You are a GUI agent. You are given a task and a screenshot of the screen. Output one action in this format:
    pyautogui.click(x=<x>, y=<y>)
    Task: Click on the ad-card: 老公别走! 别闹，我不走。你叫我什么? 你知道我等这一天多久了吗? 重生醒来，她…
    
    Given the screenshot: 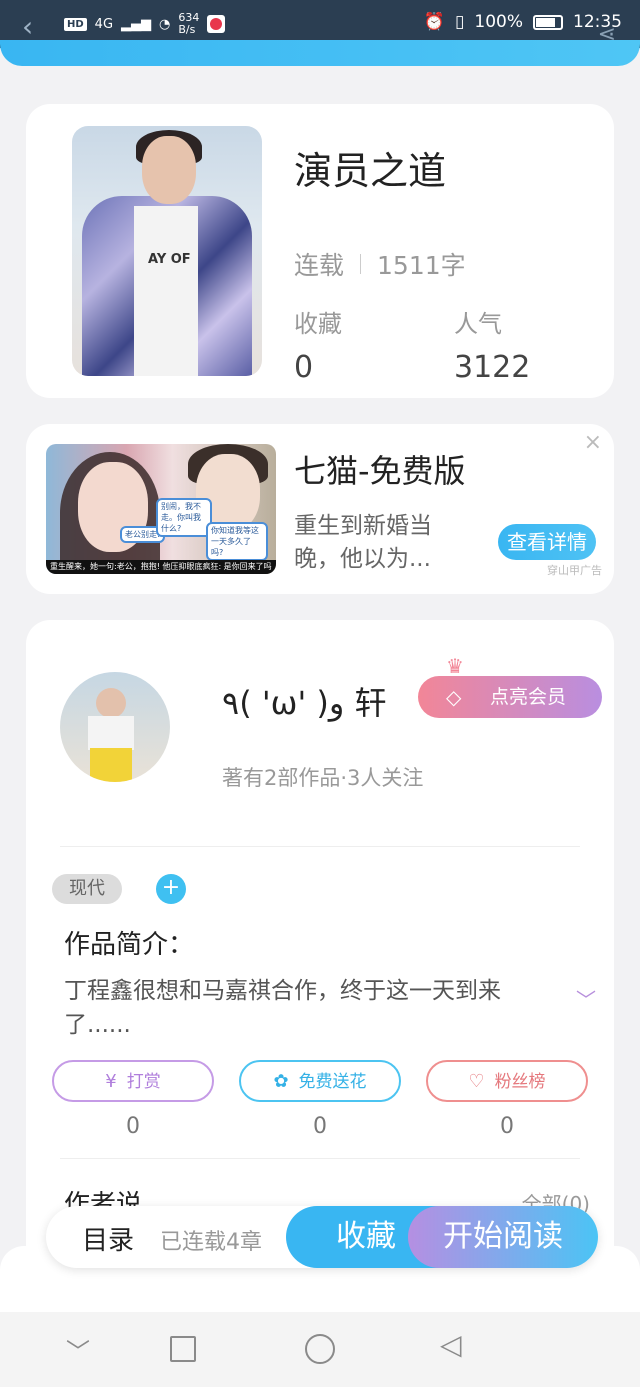 What is the action you would take?
    pyautogui.click(x=320, y=509)
    